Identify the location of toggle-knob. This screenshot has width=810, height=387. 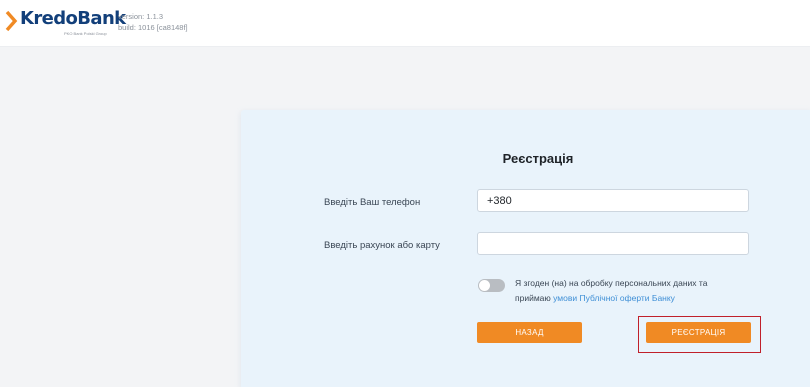
(484, 285).